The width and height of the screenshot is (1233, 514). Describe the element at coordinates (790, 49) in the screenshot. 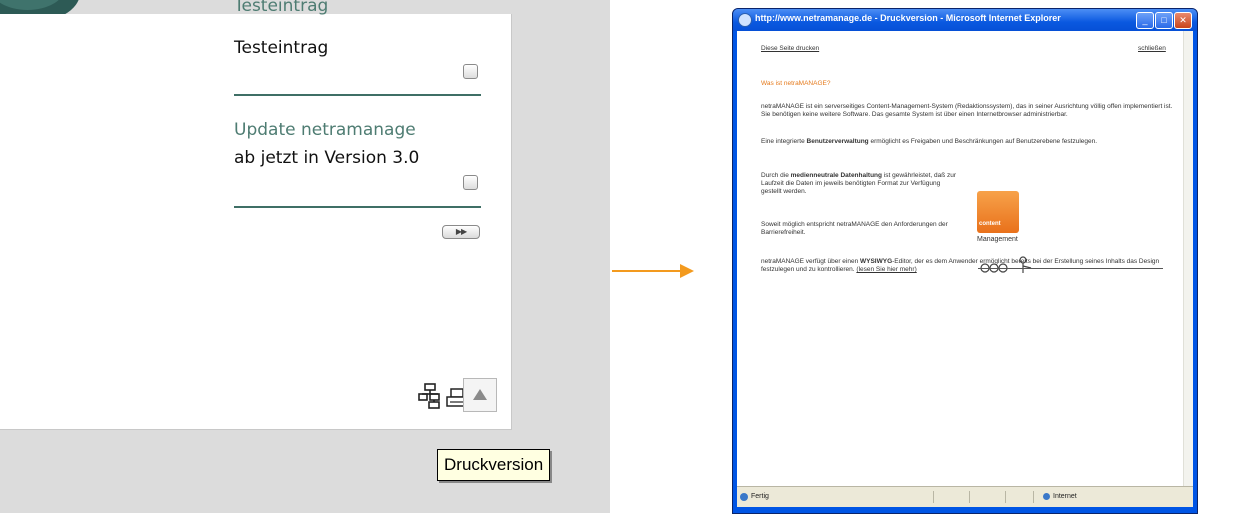

I see `print-page-link: Diese Seite drucken` at that location.